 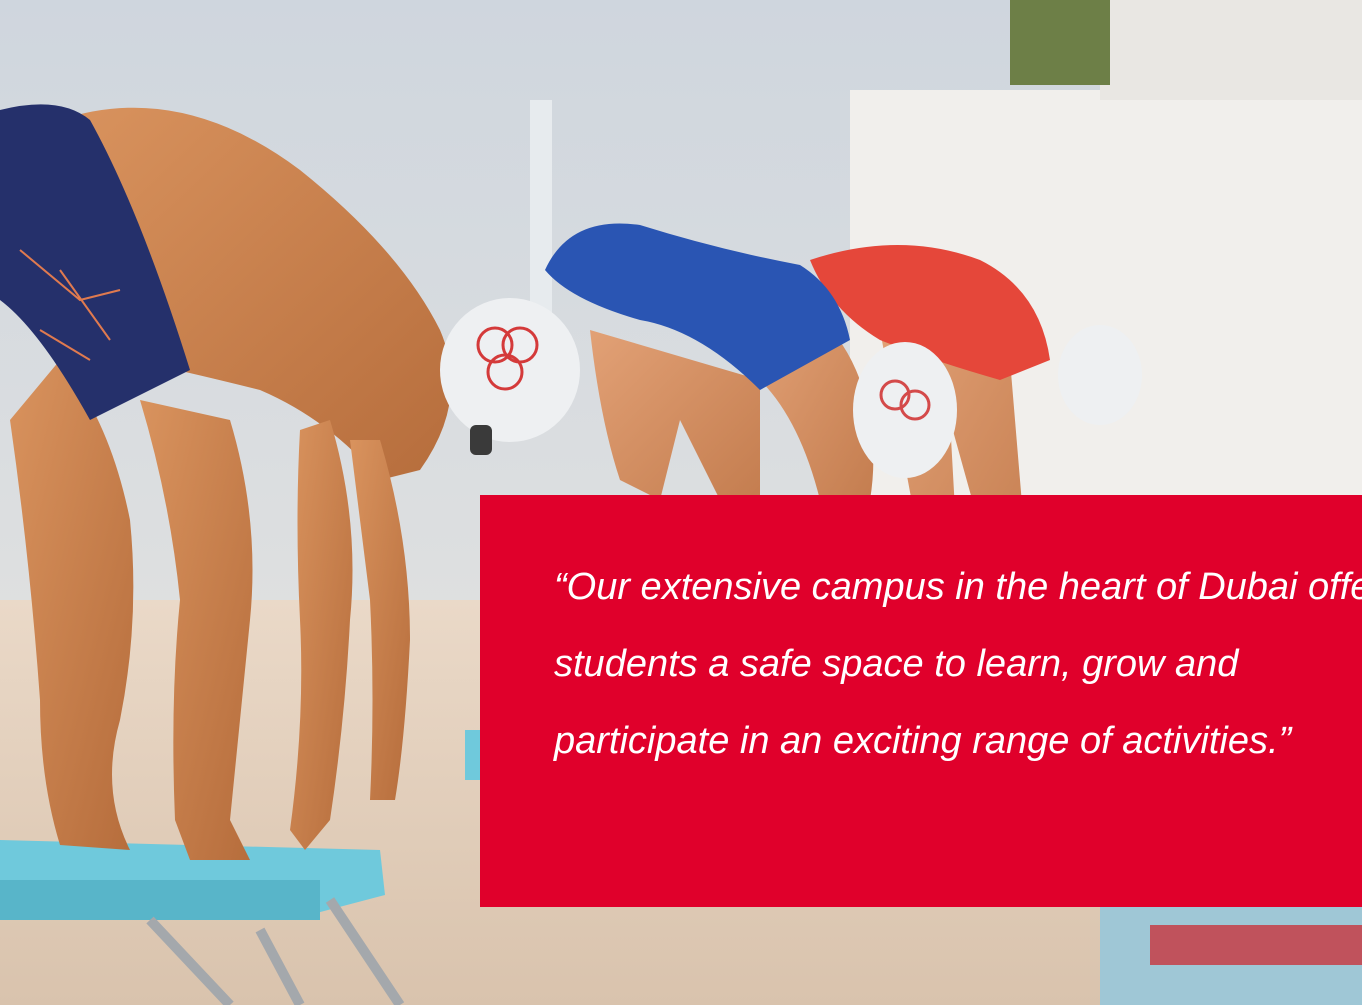 What do you see at coordinates (510, 370) in the screenshot?
I see `swimmer-main-cap` at bounding box center [510, 370].